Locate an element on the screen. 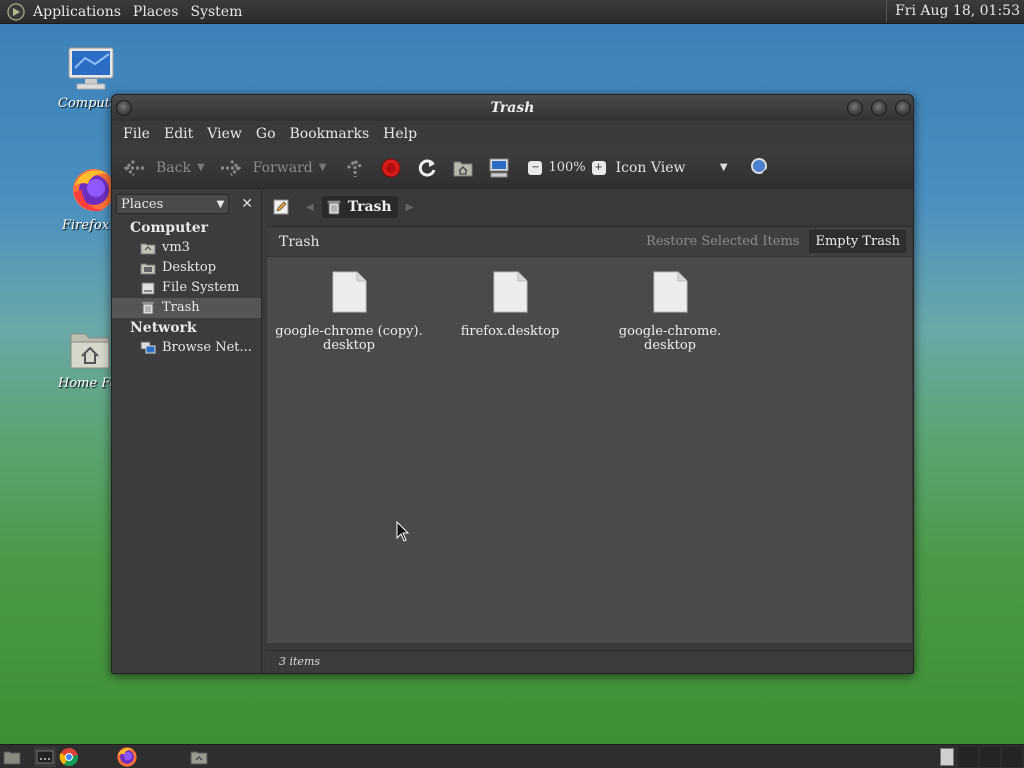 This screenshot has height=768, width=1024. chrome-launcher is located at coordinates (69, 757).